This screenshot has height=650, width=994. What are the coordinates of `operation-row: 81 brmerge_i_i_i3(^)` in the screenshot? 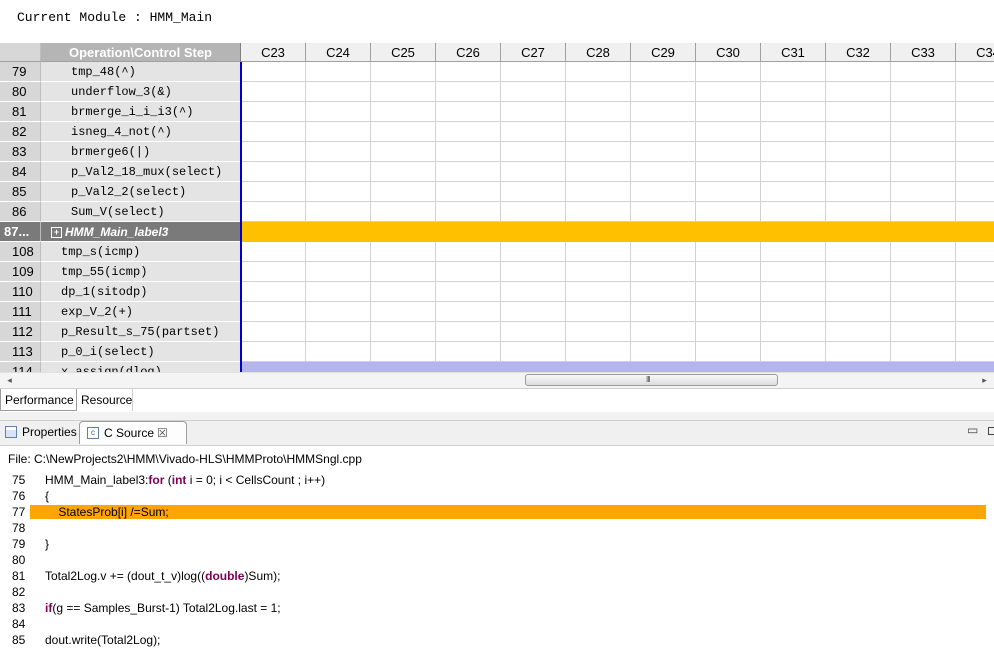 It's located at (497, 112).